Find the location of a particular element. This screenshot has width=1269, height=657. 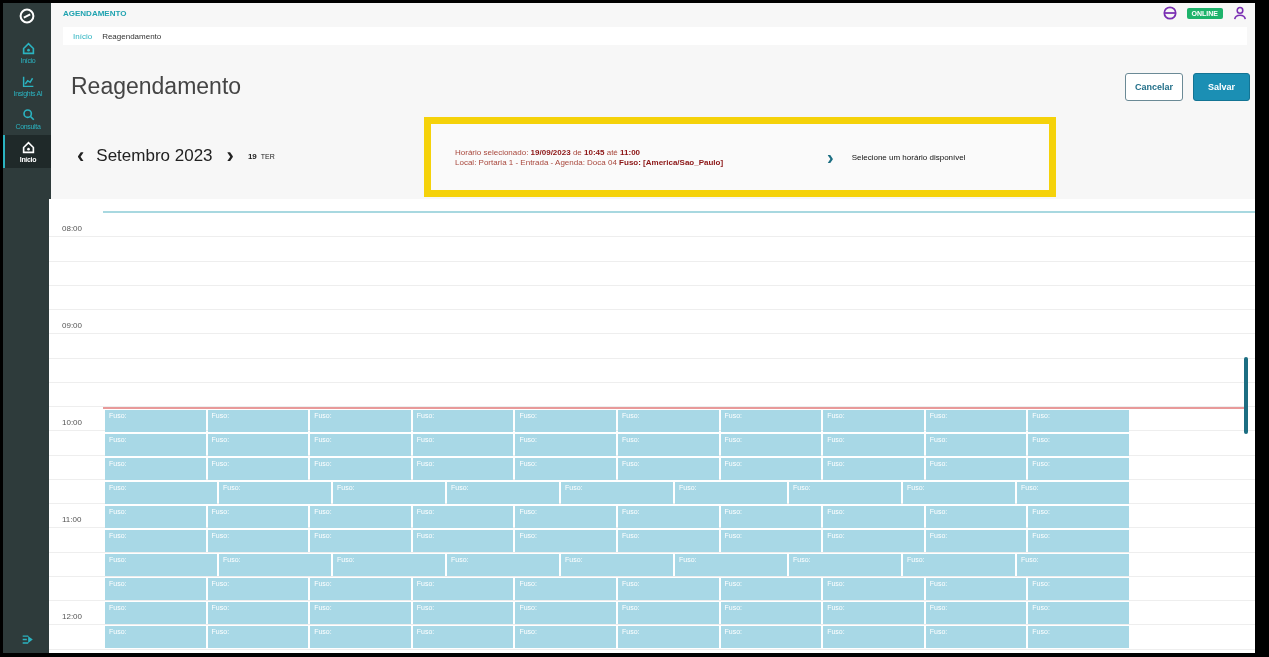

hour-label: 12:00 is located at coordinates (72, 616).